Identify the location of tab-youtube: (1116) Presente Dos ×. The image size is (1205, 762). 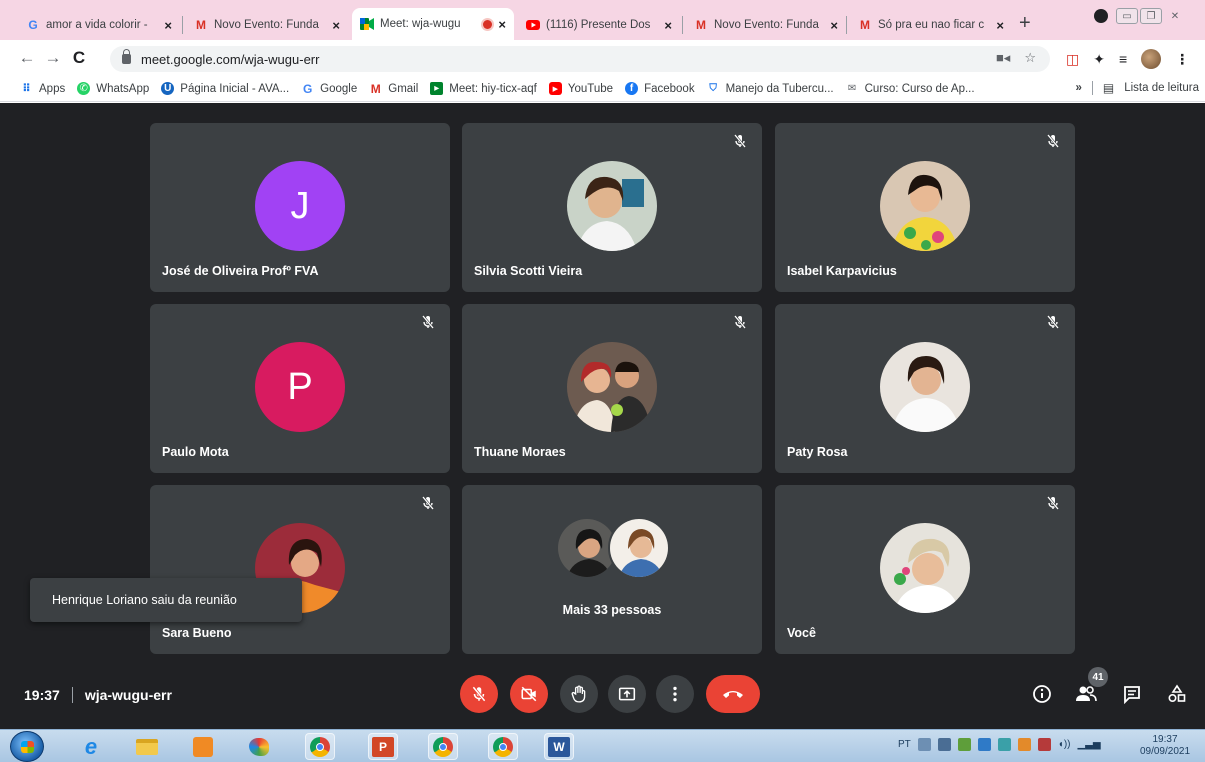
(599, 25).